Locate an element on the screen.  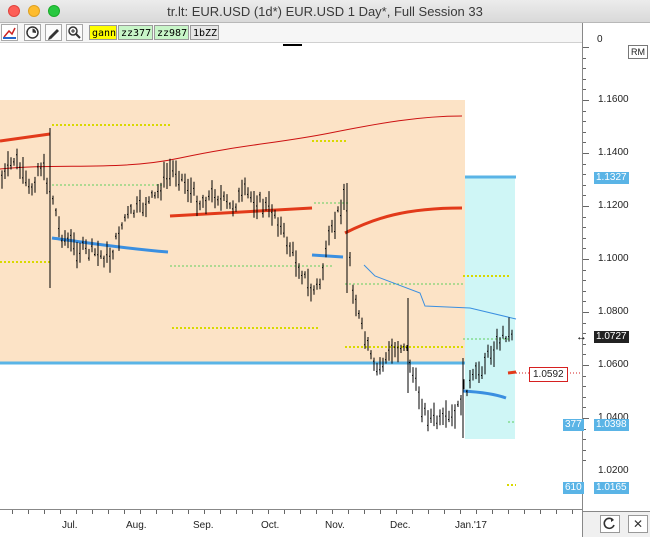
zz610-label-tag: 610 is located at coordinates (573, 488).